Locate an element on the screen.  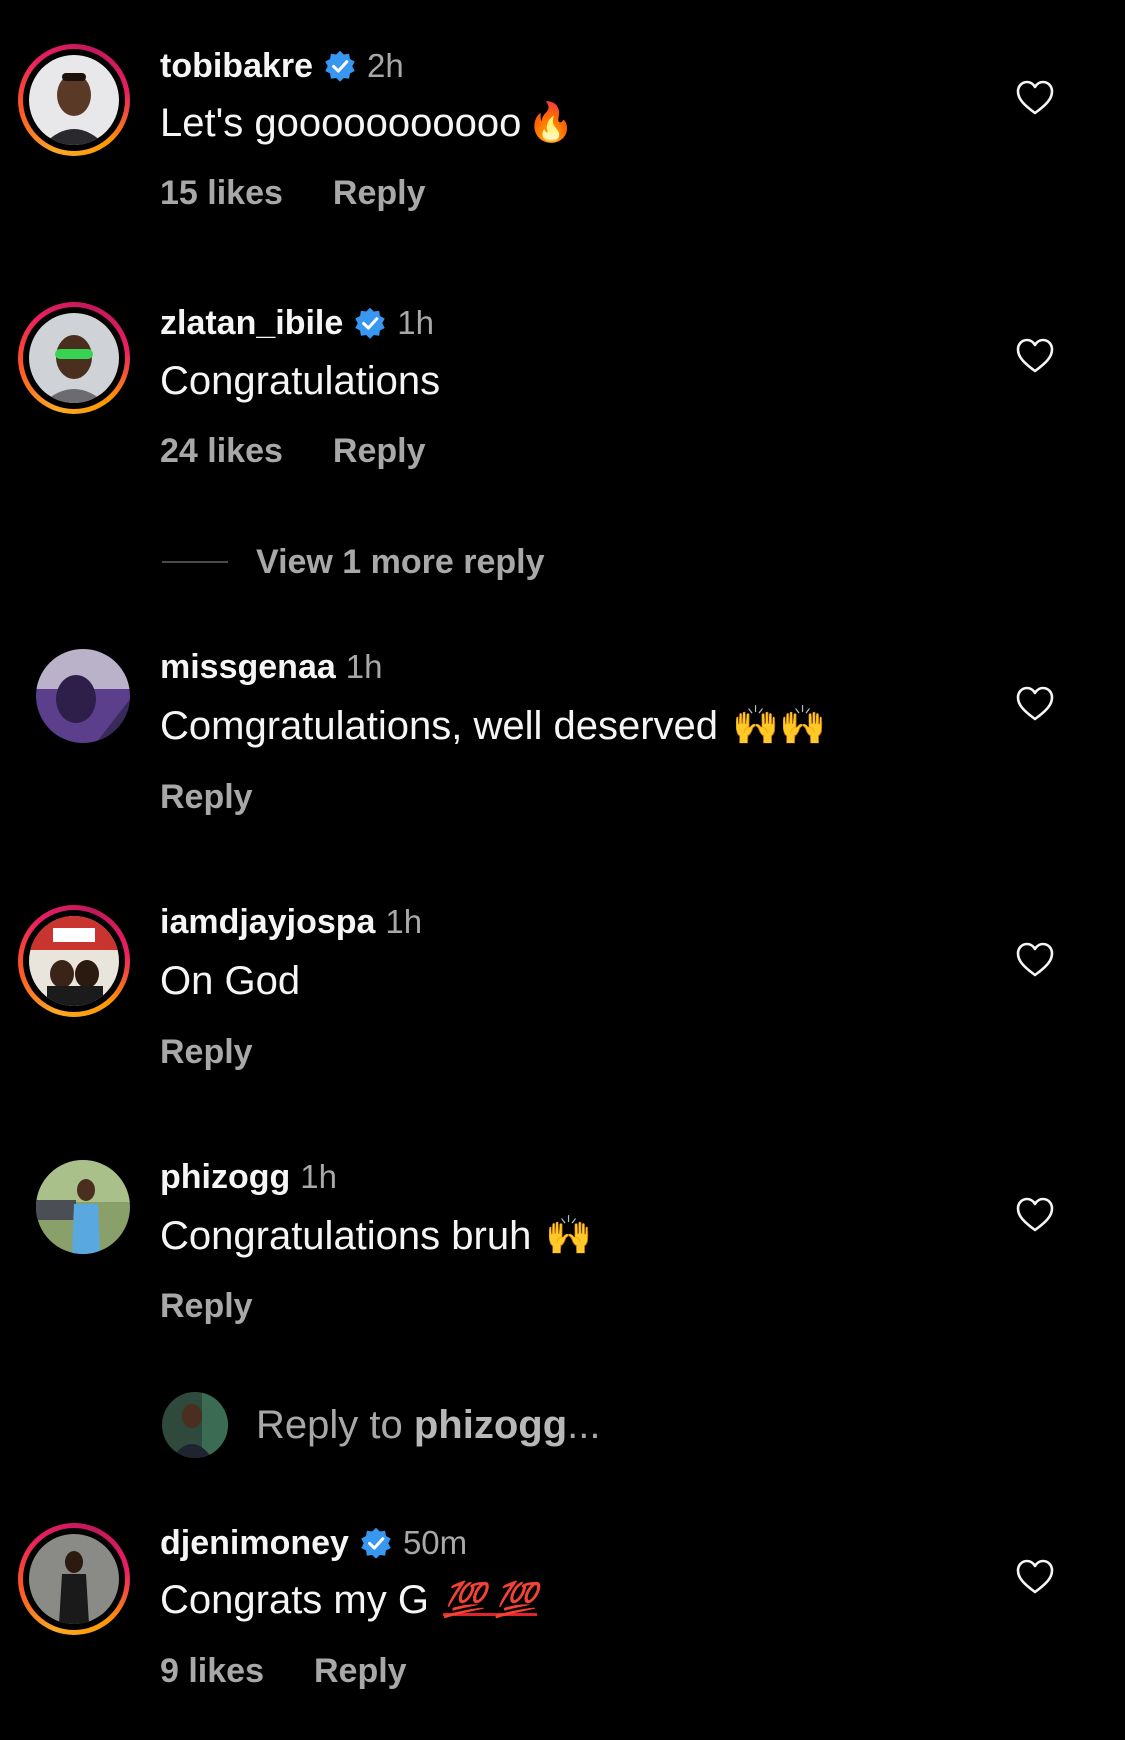
view-more-label: View 1 more reply is located at coordinates (400, 562).